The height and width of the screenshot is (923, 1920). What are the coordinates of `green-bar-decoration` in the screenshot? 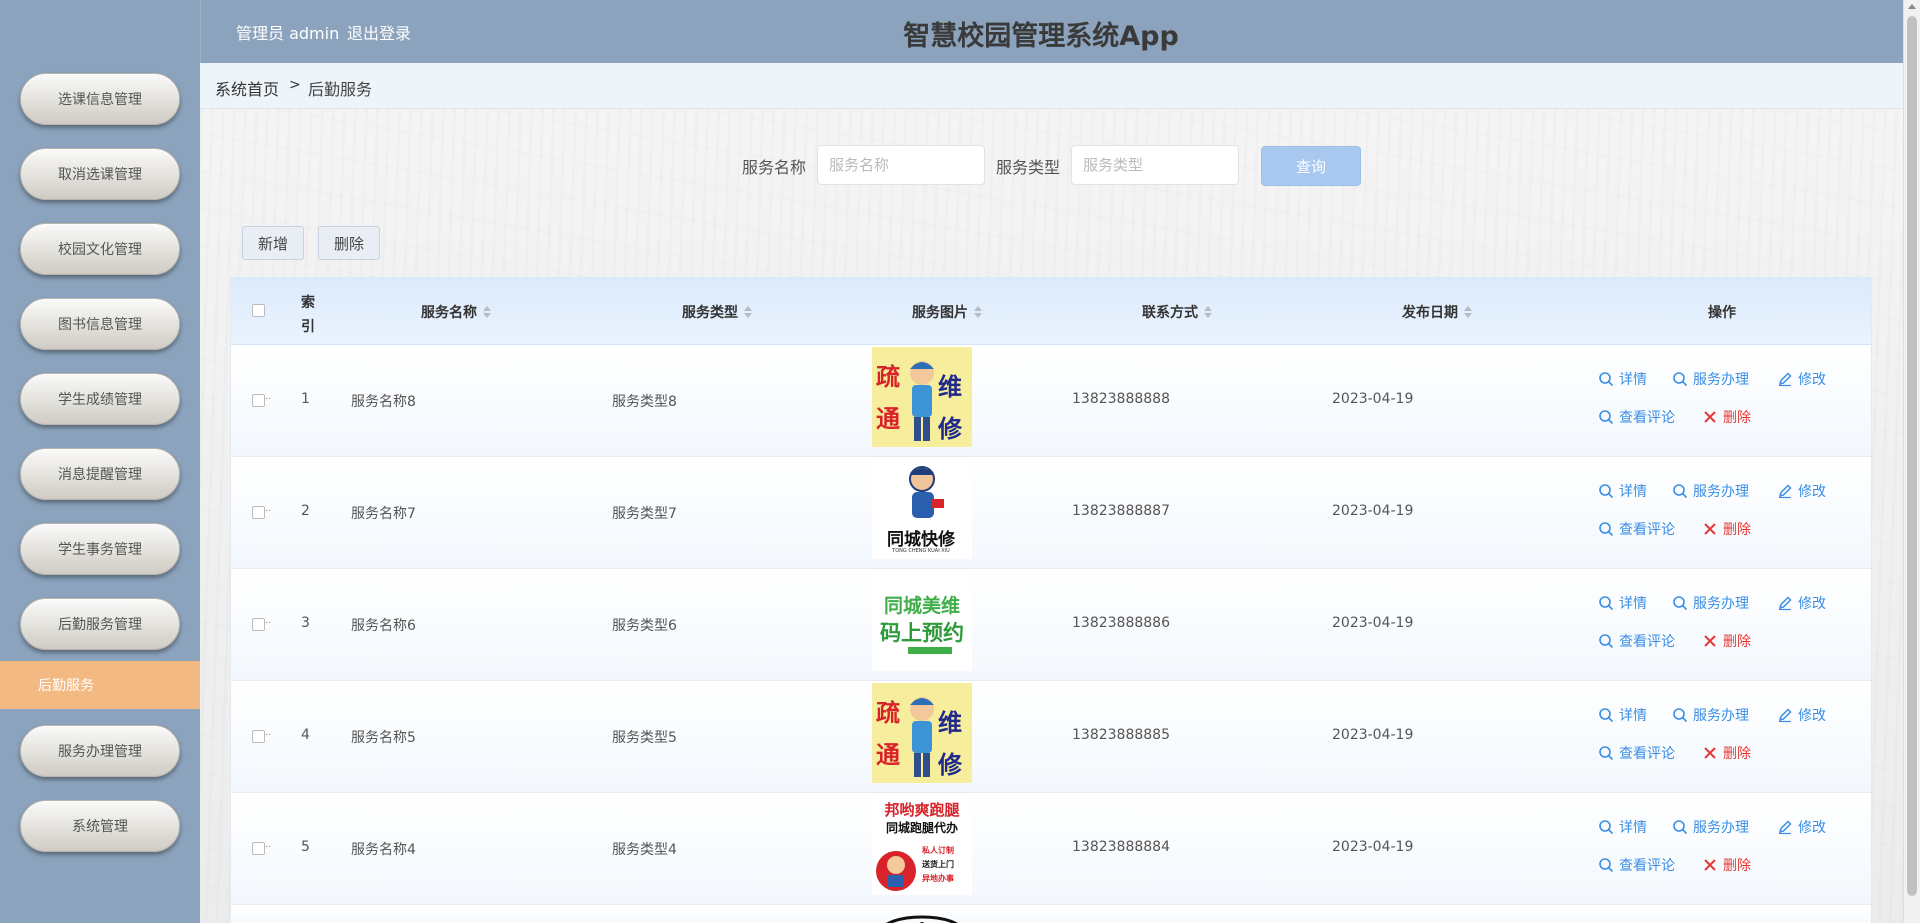 It's located at (930, 650).